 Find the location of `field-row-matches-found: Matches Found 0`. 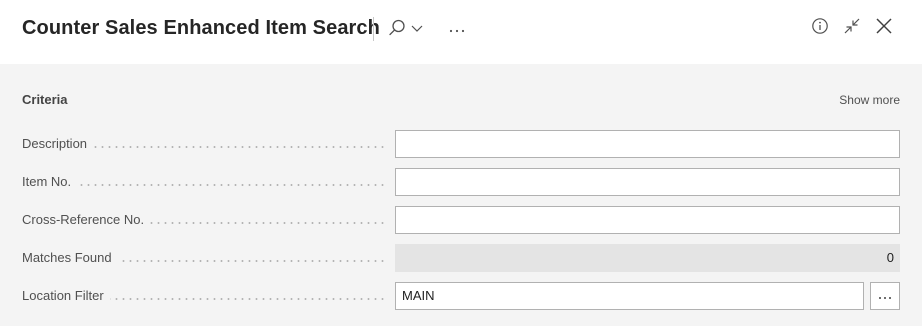

field-row-matches-found: Matches Found 0 is located at coordinates (461, 258).